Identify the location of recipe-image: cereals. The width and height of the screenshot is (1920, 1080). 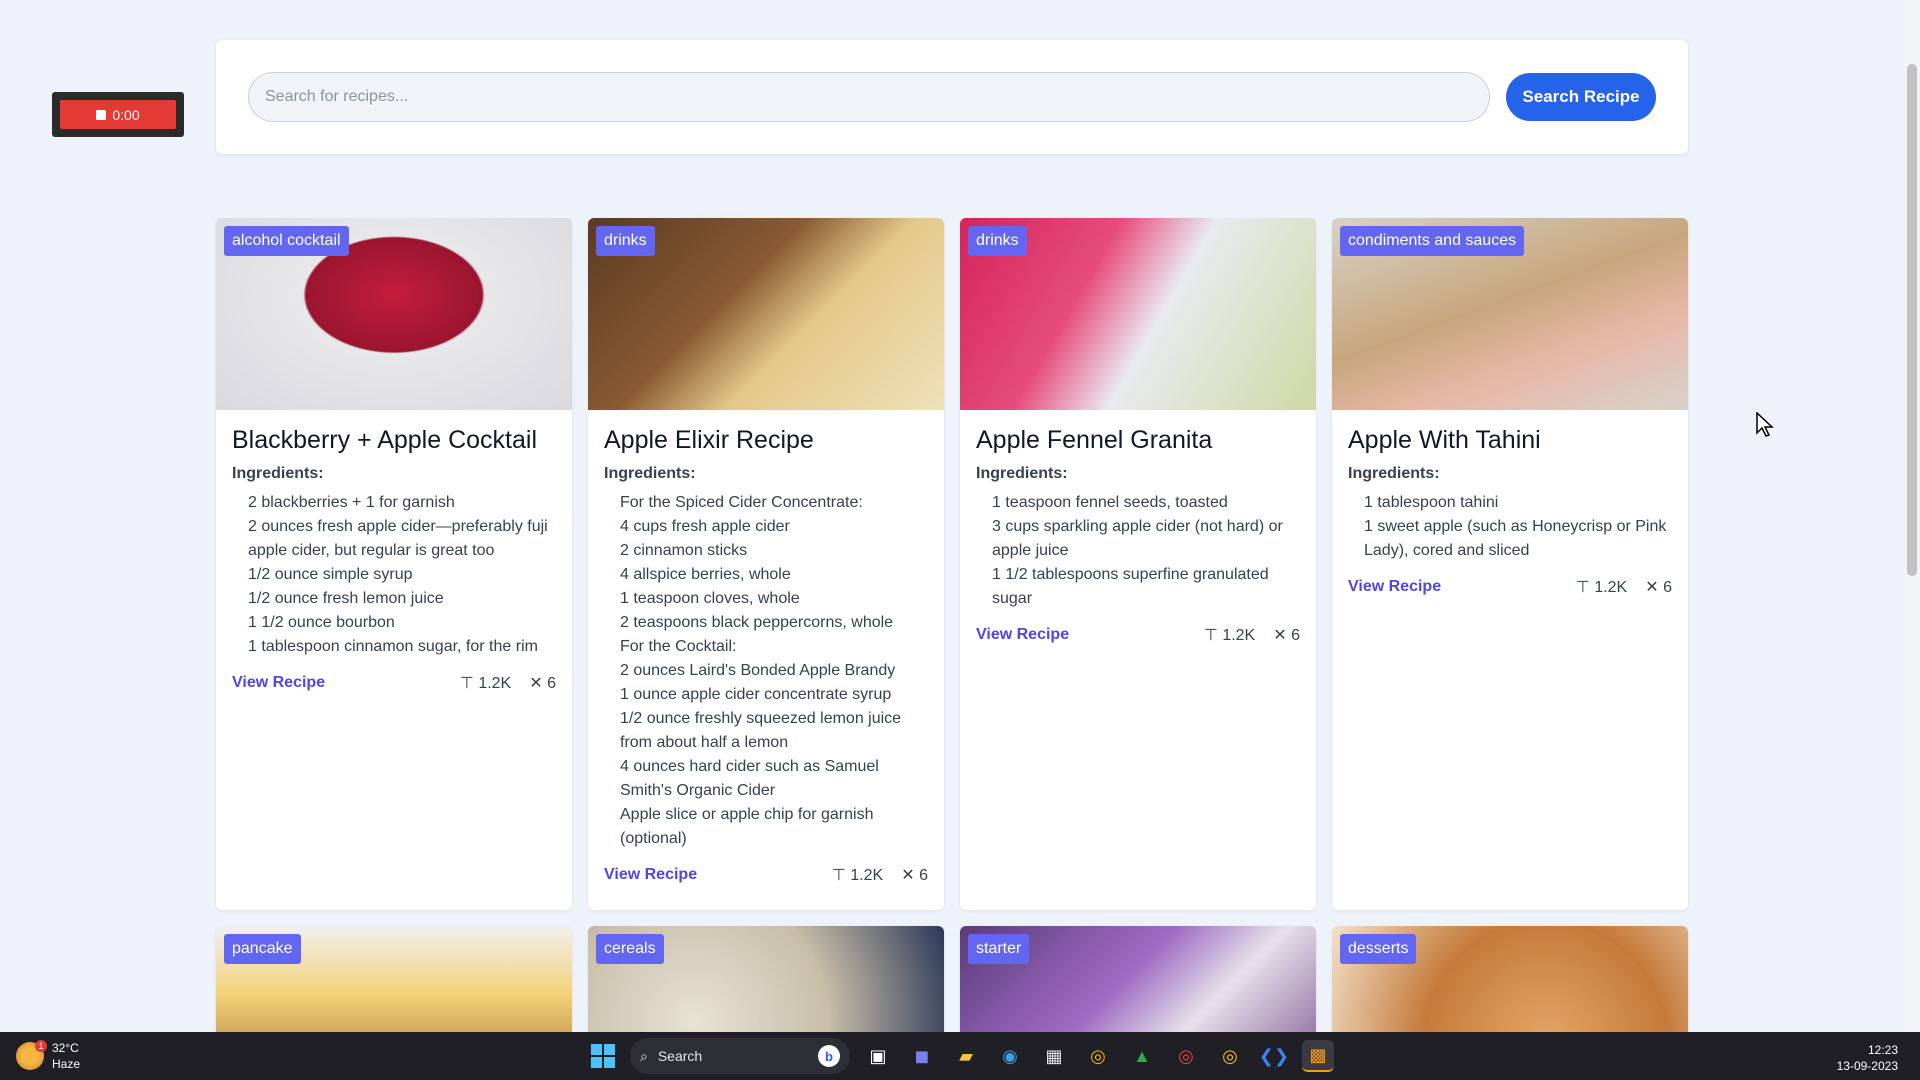
(766, 986).